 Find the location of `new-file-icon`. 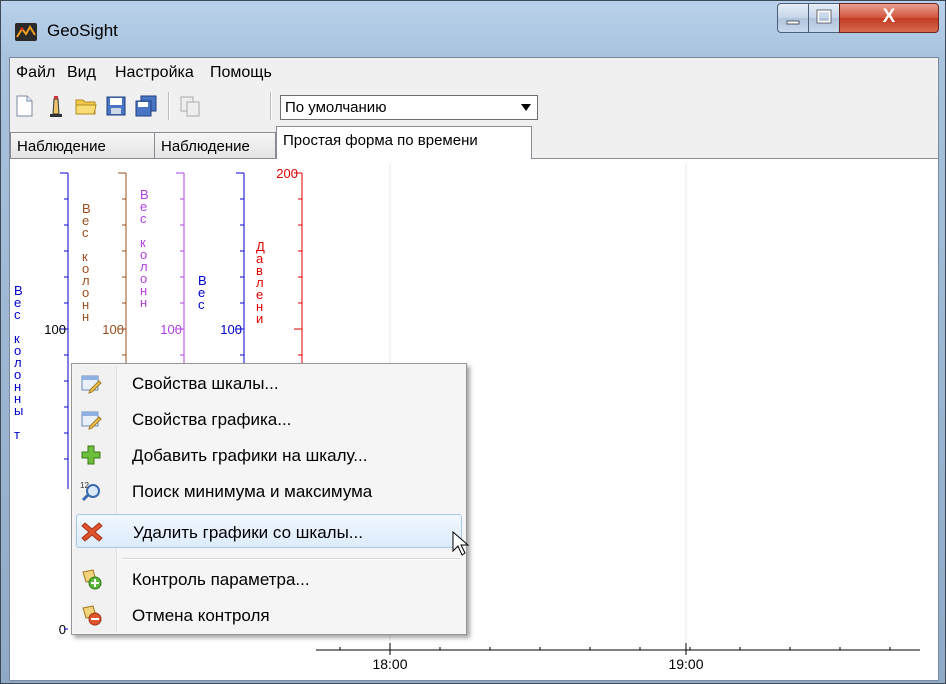

new-file-icon is located at coordinates (24, 106).